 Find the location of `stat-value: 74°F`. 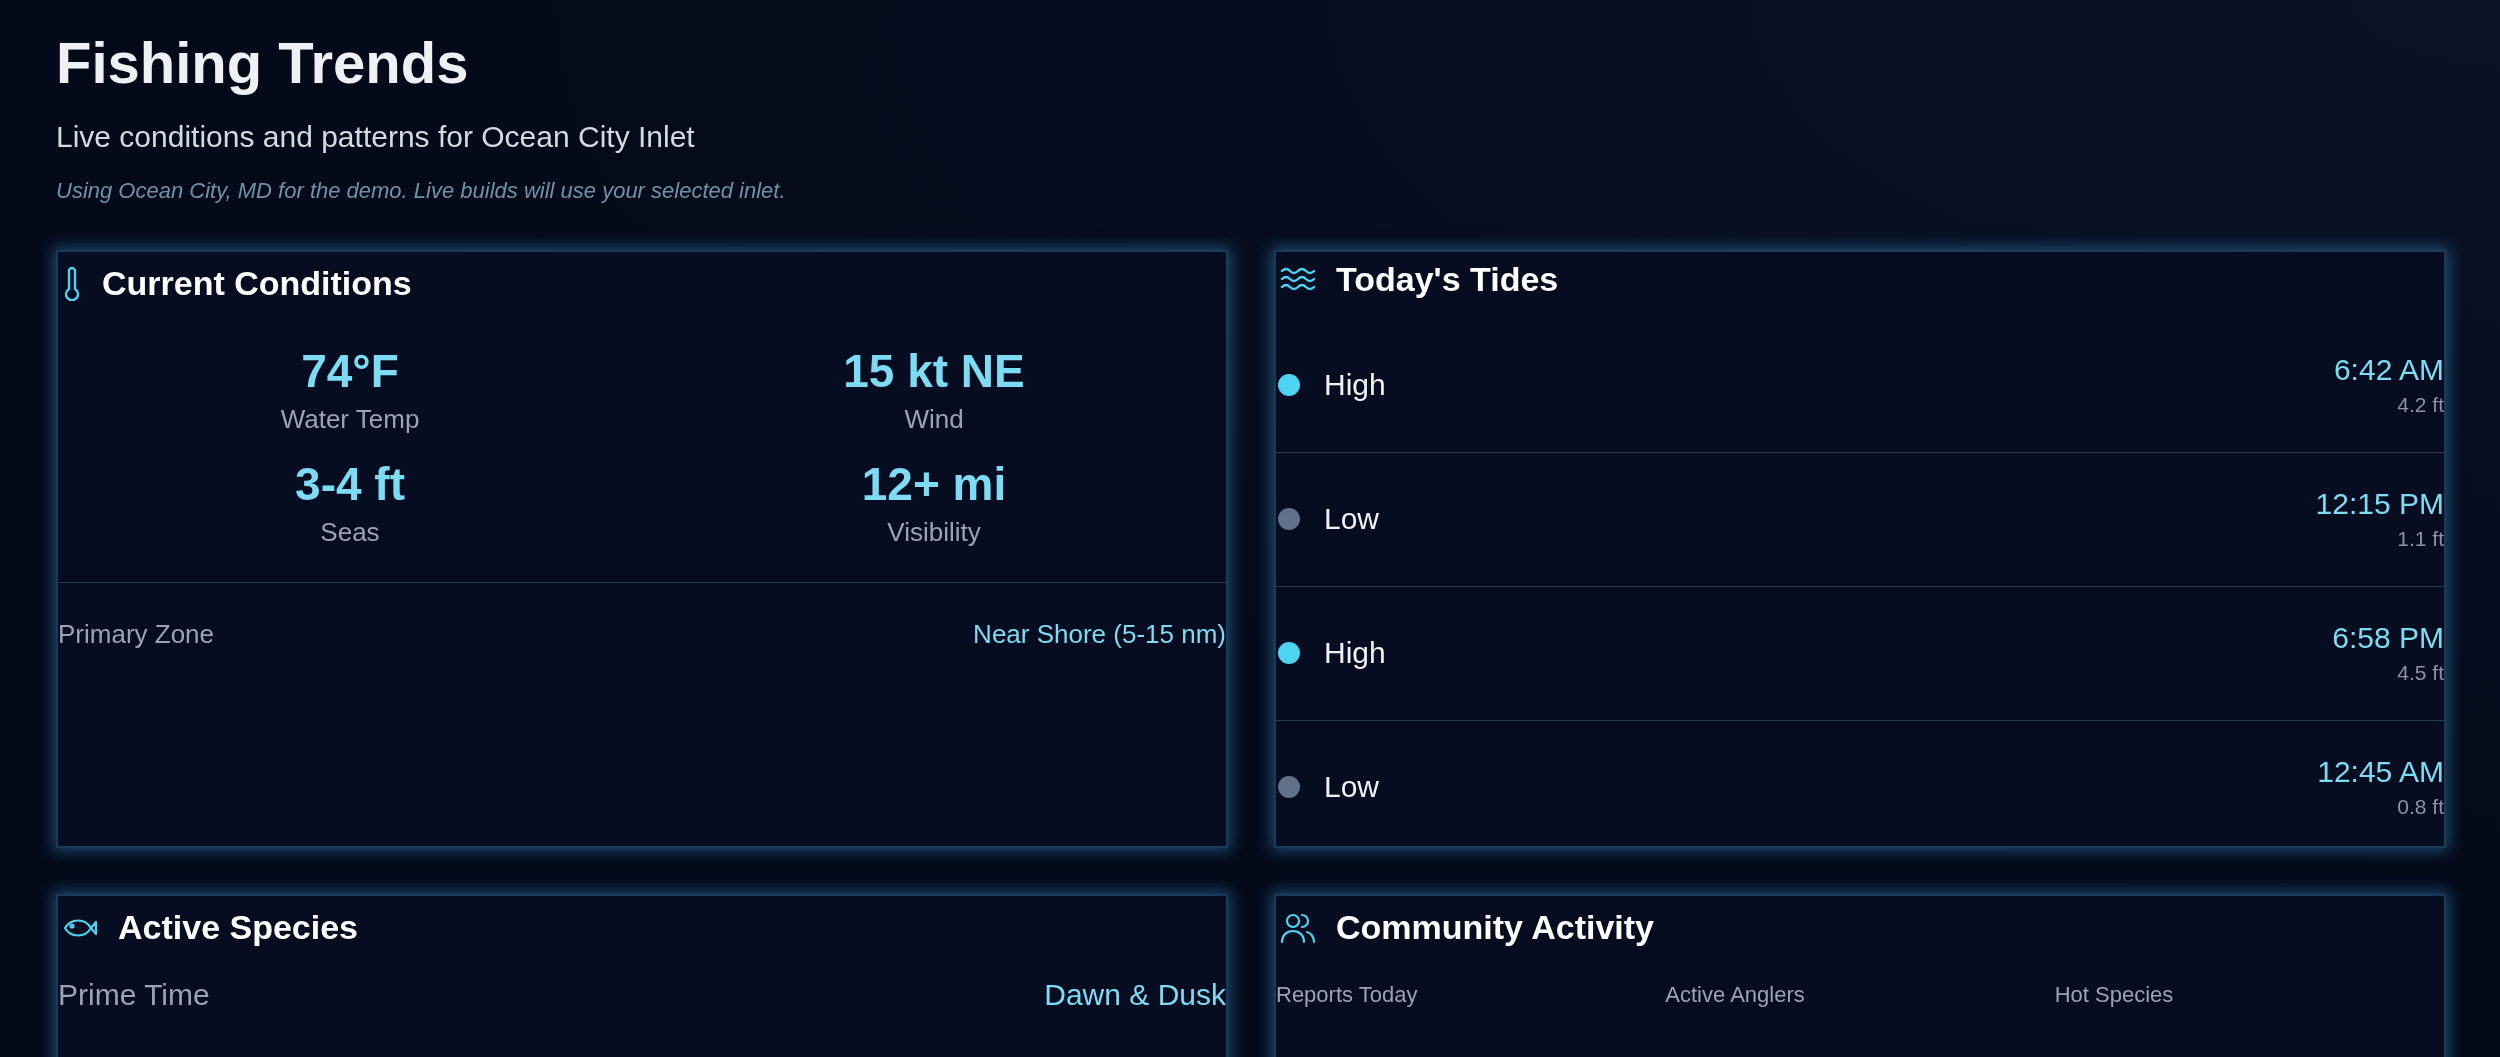

stat-value: 74°F is located at coordinates (350, 370).